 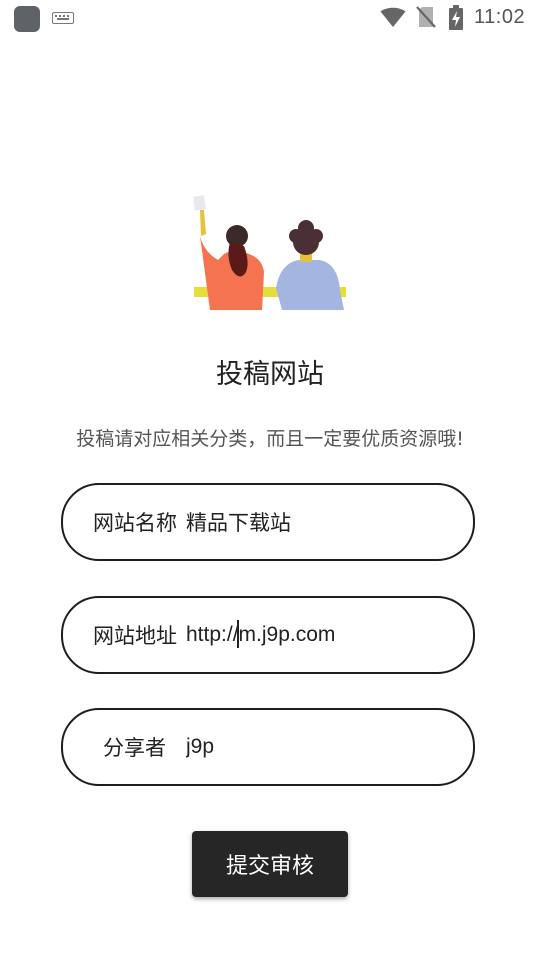 What do you see at coordinates (135, 523) in the screenshot?
I see `site-name-label: 网站名称` at bounding box center [135, 523].